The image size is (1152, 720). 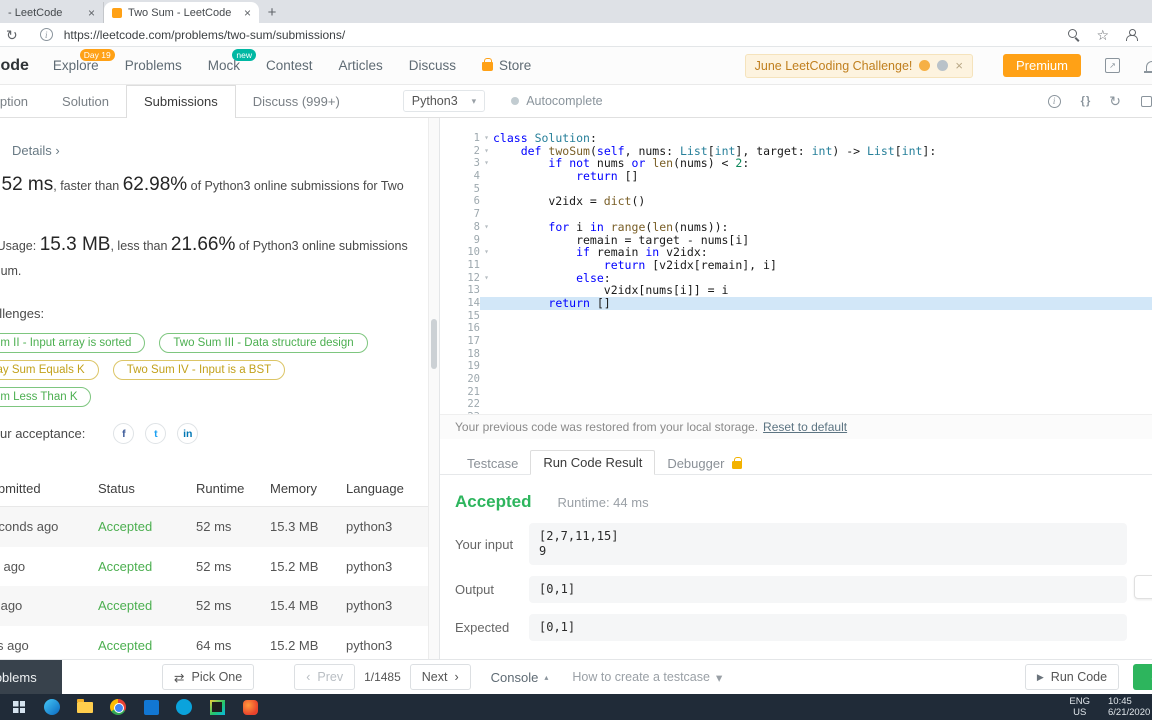 What do you see at coordinates (22, 101) in the screenshot?
I see `tab-description: Description` at bounding box center [22, 101].